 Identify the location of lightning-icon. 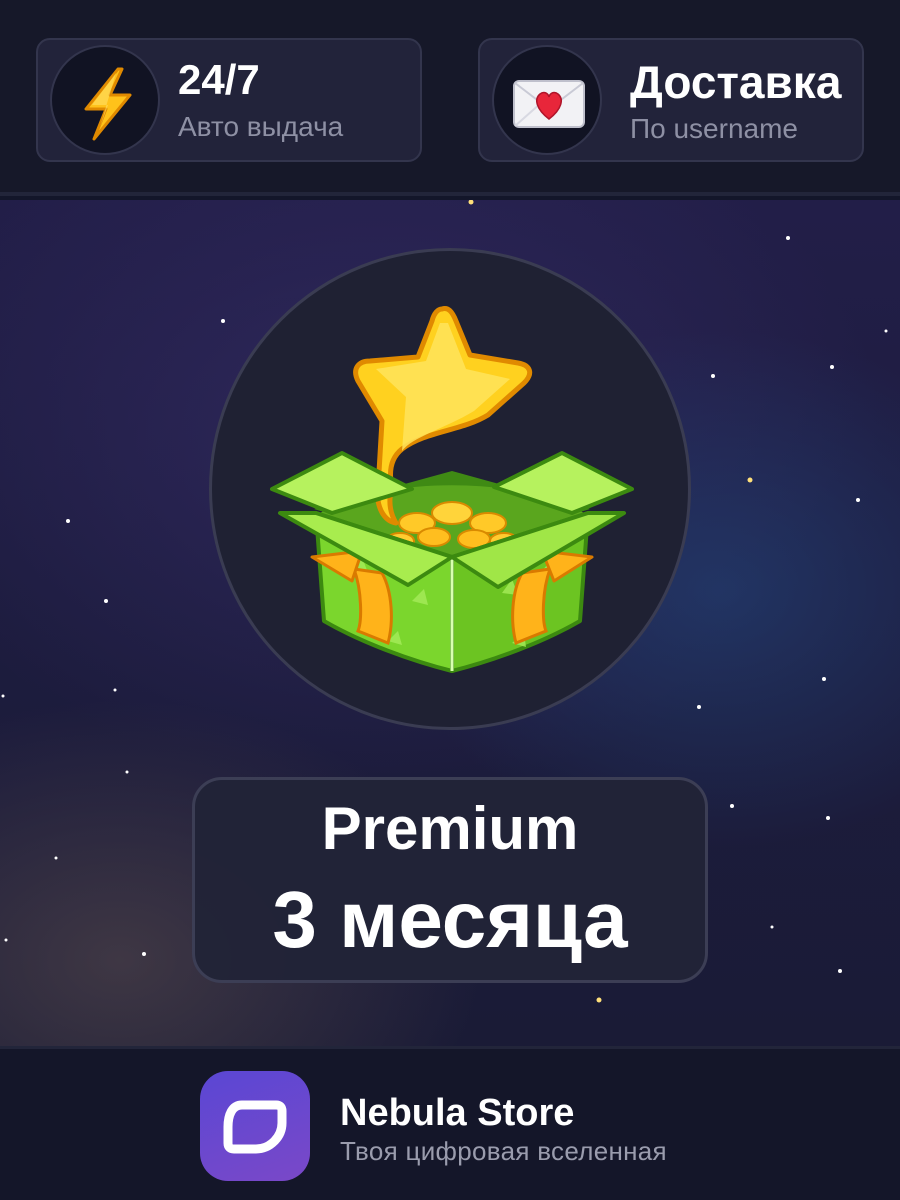
(105, 100).